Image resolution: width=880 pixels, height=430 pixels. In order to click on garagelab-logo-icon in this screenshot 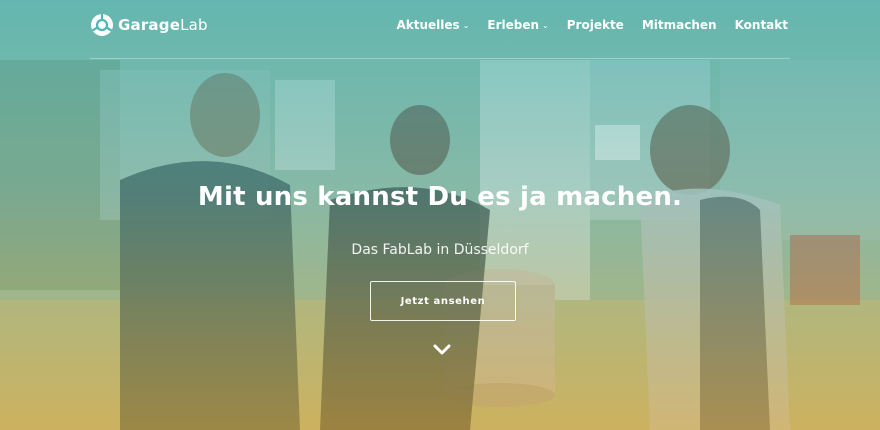, I will do `click(102, 25)`.